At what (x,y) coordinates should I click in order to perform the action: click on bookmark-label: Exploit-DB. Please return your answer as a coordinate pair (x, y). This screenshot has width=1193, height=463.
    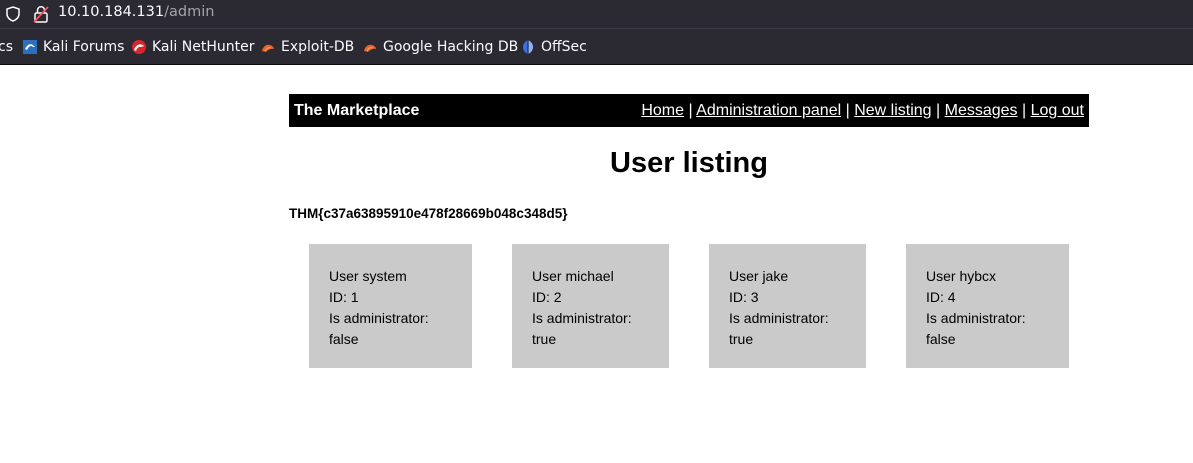
    Looking at the image, I should click on (318, 47).